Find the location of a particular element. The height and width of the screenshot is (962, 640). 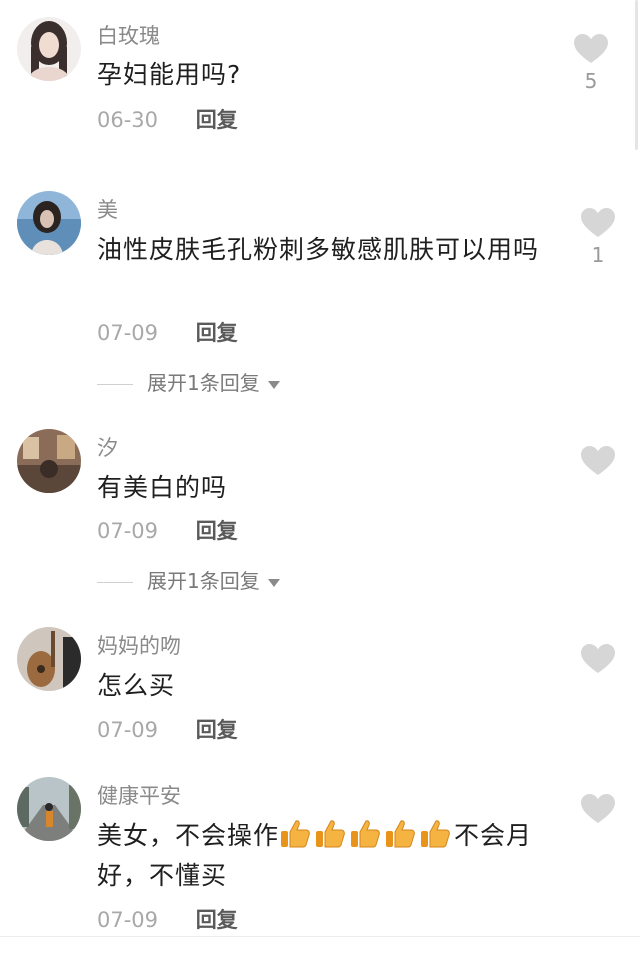

comment-meta: 06-30 回复 is located at coordinates (167, 120).